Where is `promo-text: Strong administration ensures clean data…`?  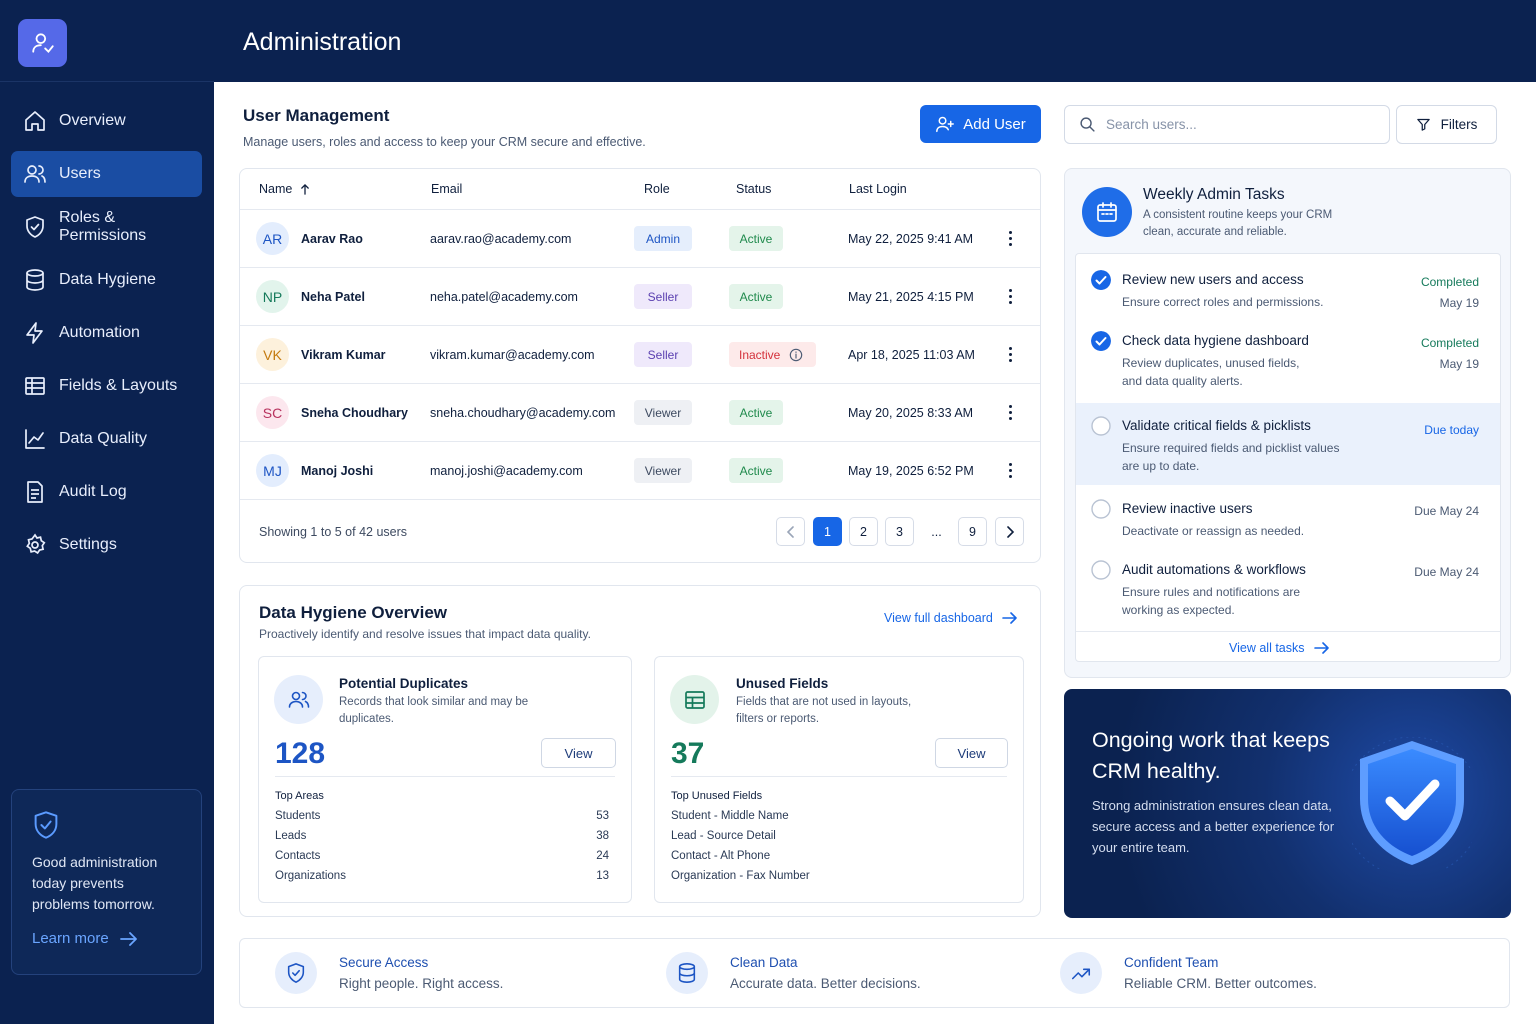 promo-text: Strong administration ensures clean data… is located at coordinates (1213, 826).